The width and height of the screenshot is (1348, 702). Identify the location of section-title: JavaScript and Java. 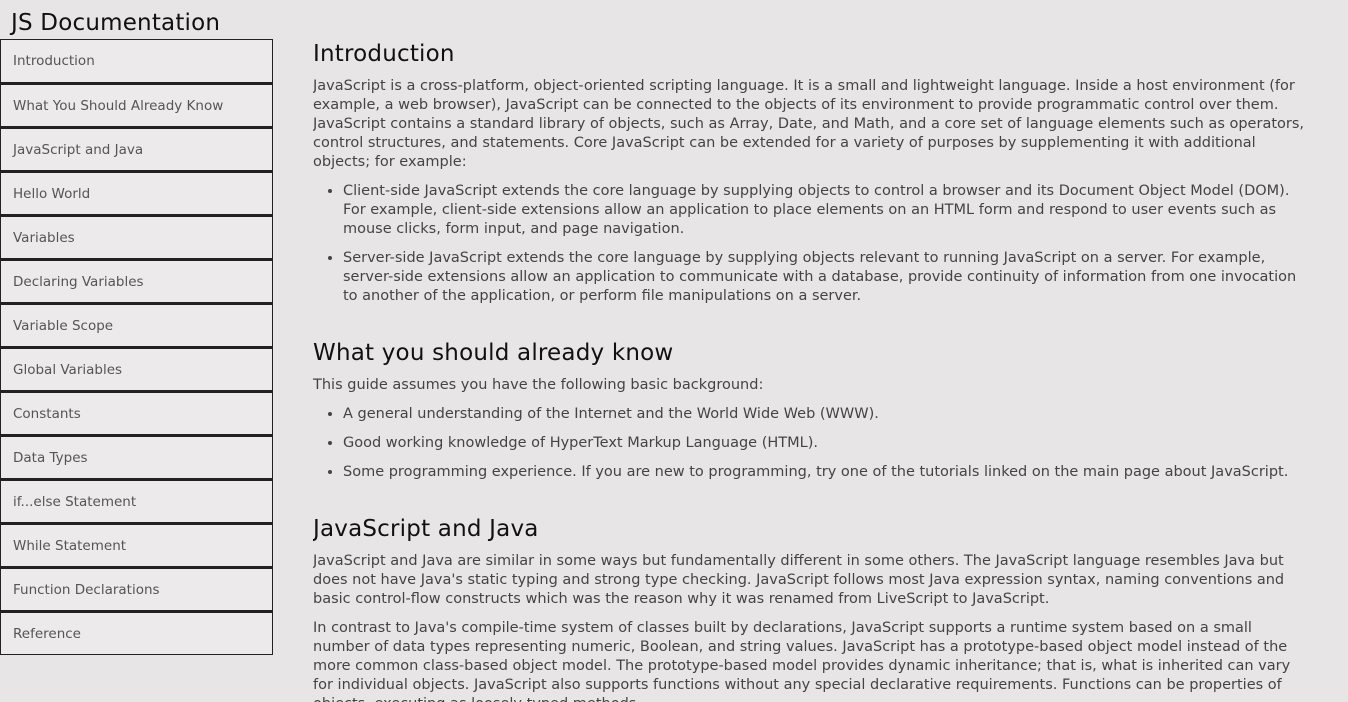
(426, 529).